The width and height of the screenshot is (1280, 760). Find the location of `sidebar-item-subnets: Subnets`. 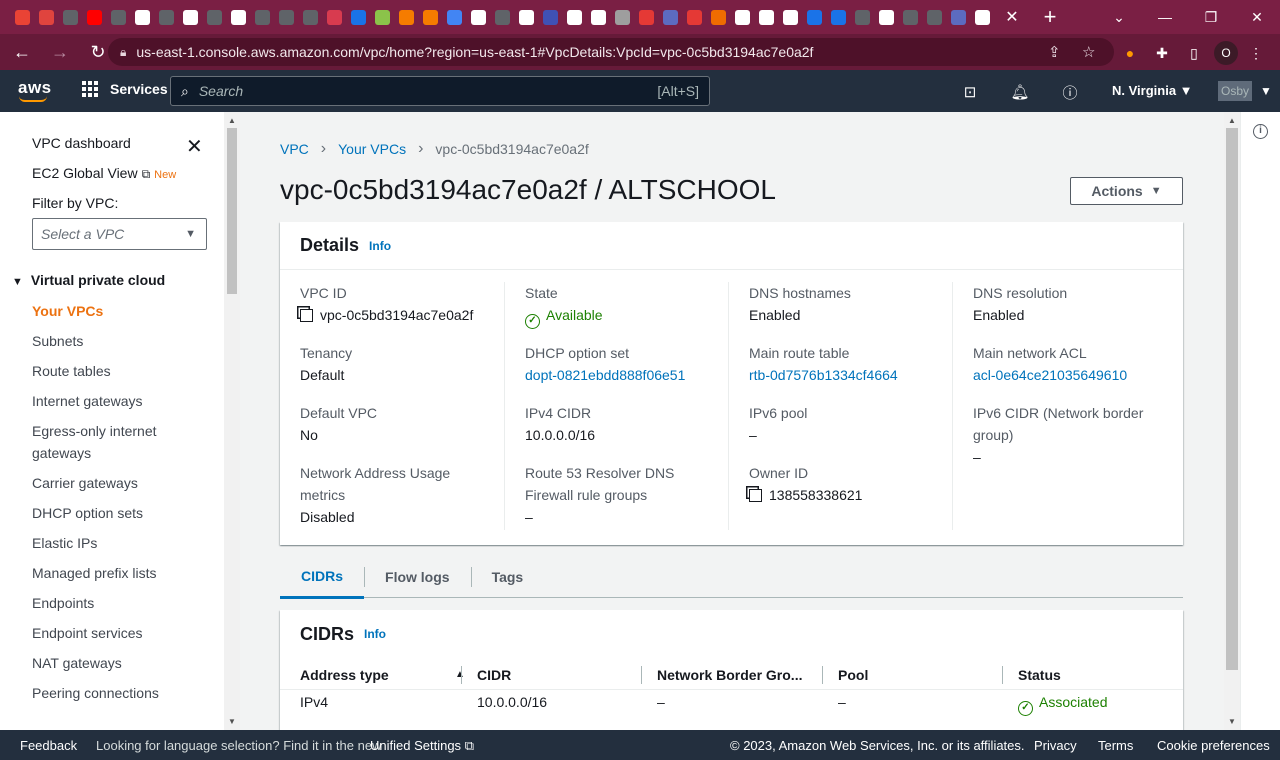

sidebar-item-subnets: Subnets is located at coordinates (122, 341).